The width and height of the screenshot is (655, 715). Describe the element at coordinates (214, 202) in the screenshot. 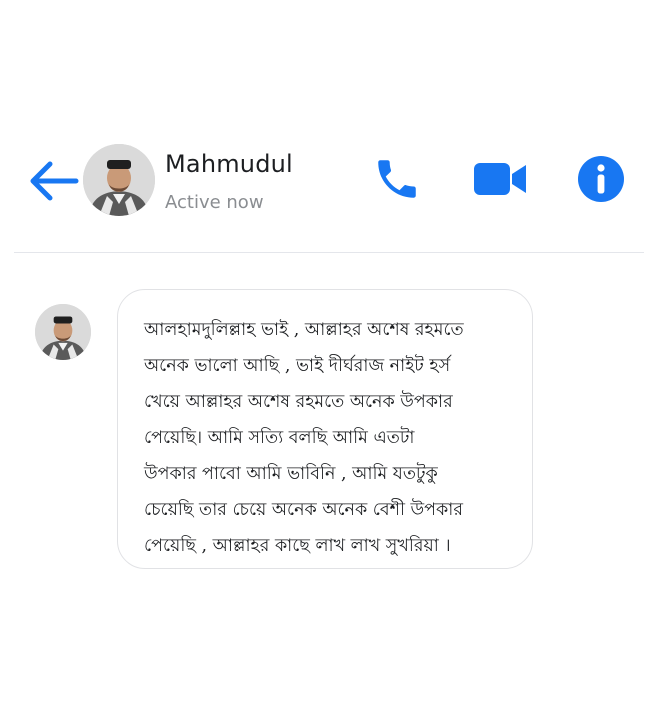

I see `active-status: Active now` at that location.